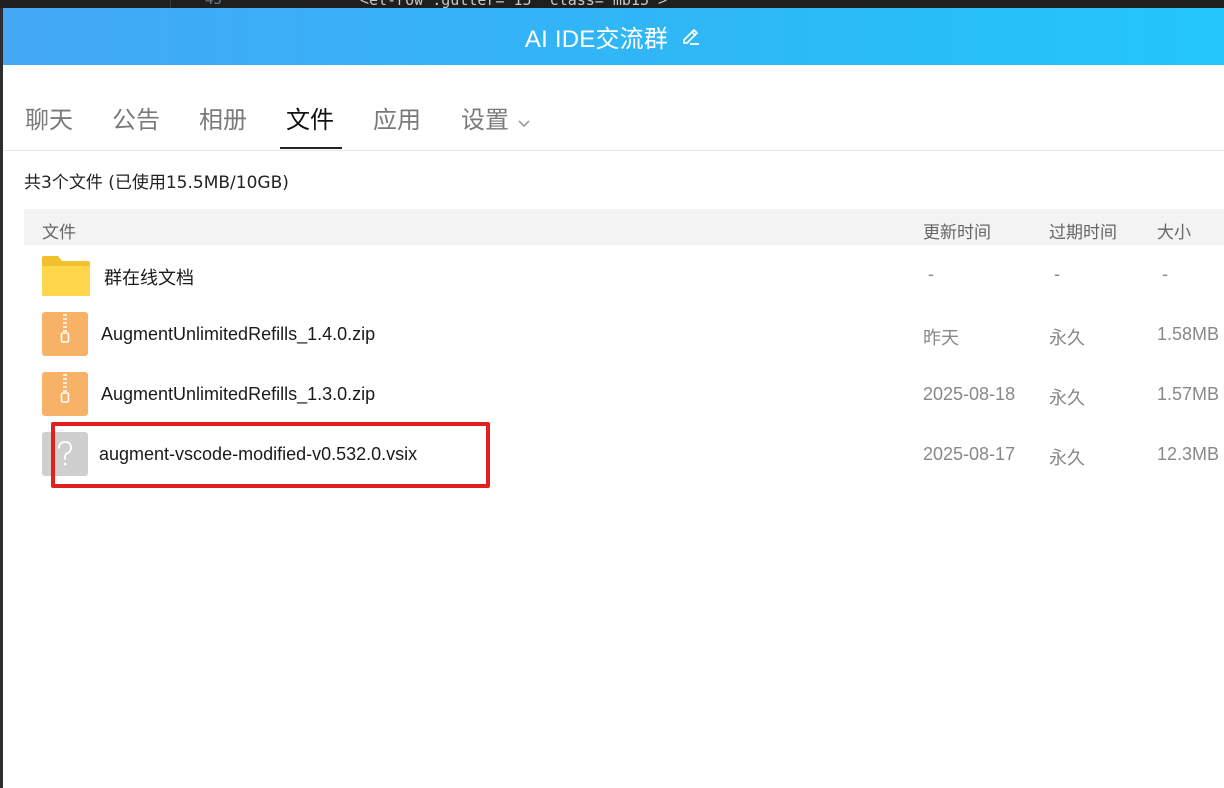 This screenshot has width=1224, height=788. Describe the element at coordinates (258, 454) in the screenshot. I see `file-name: augment-vscode-modified-v0.532.0.vsix` at that location.